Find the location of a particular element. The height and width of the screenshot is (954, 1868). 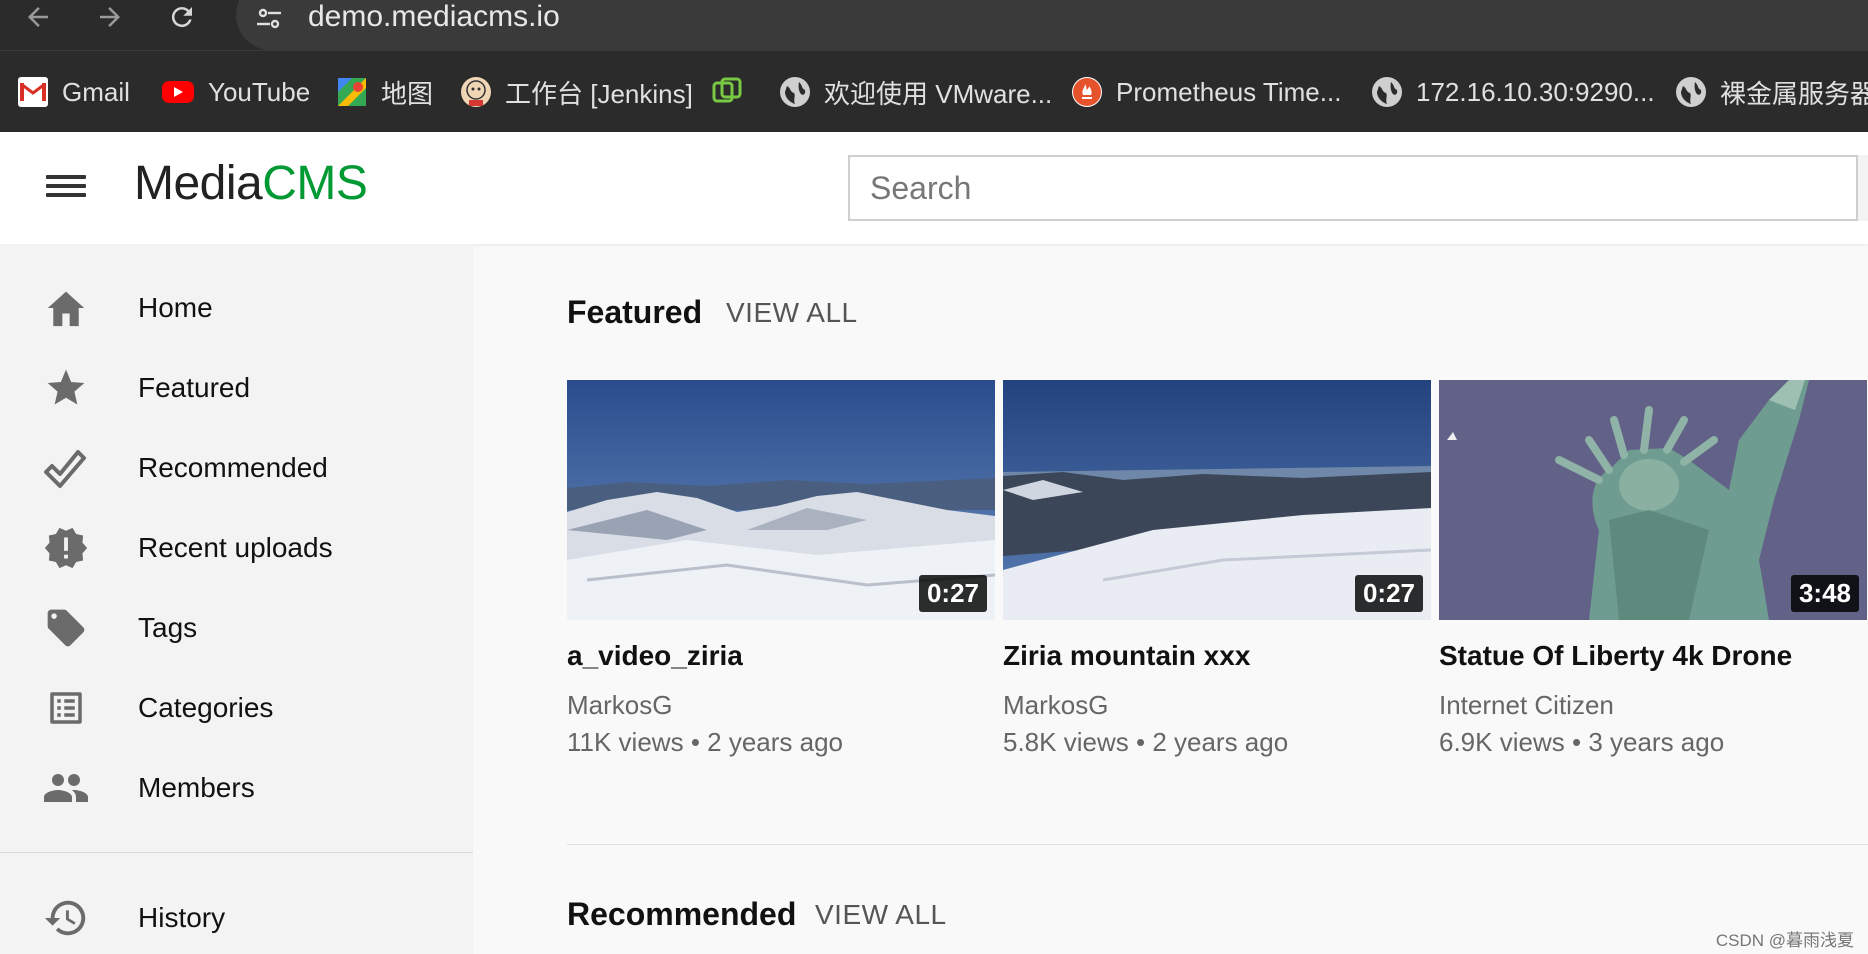

reload-icon is located at coordinates (182, 17).